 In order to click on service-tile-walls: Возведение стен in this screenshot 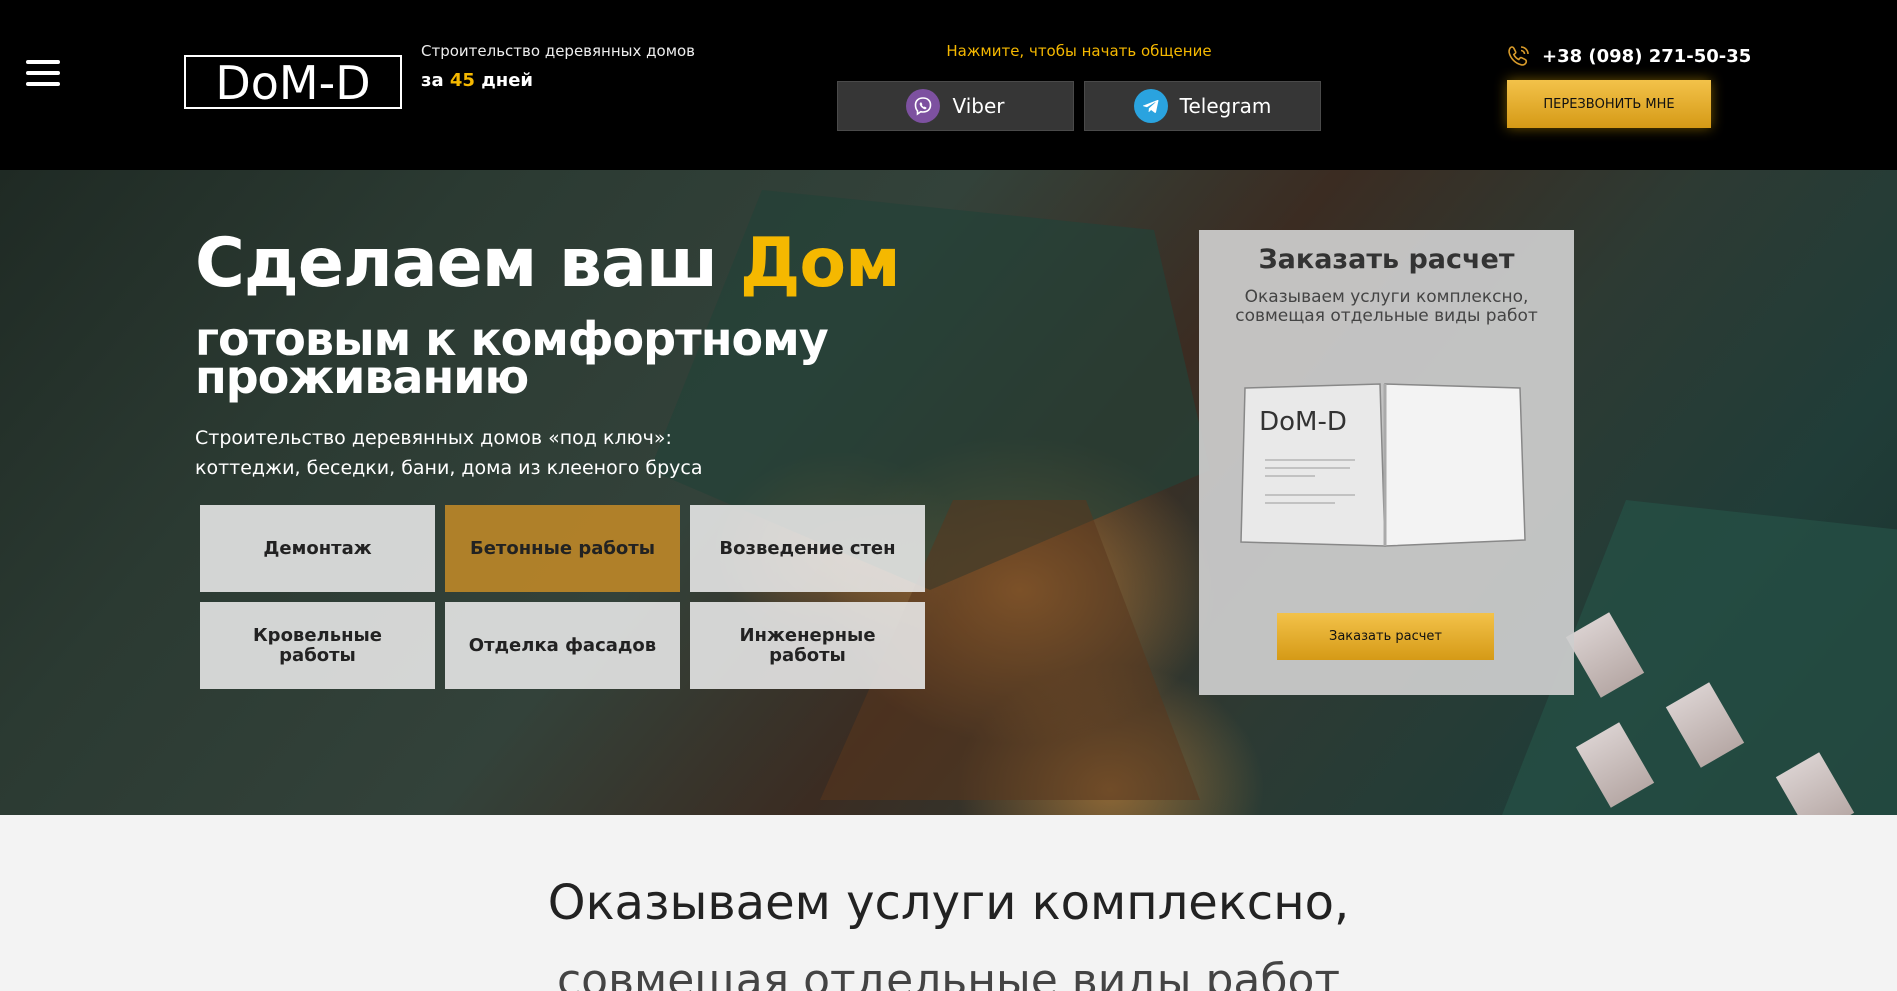, I will do `click(807, 548)`.